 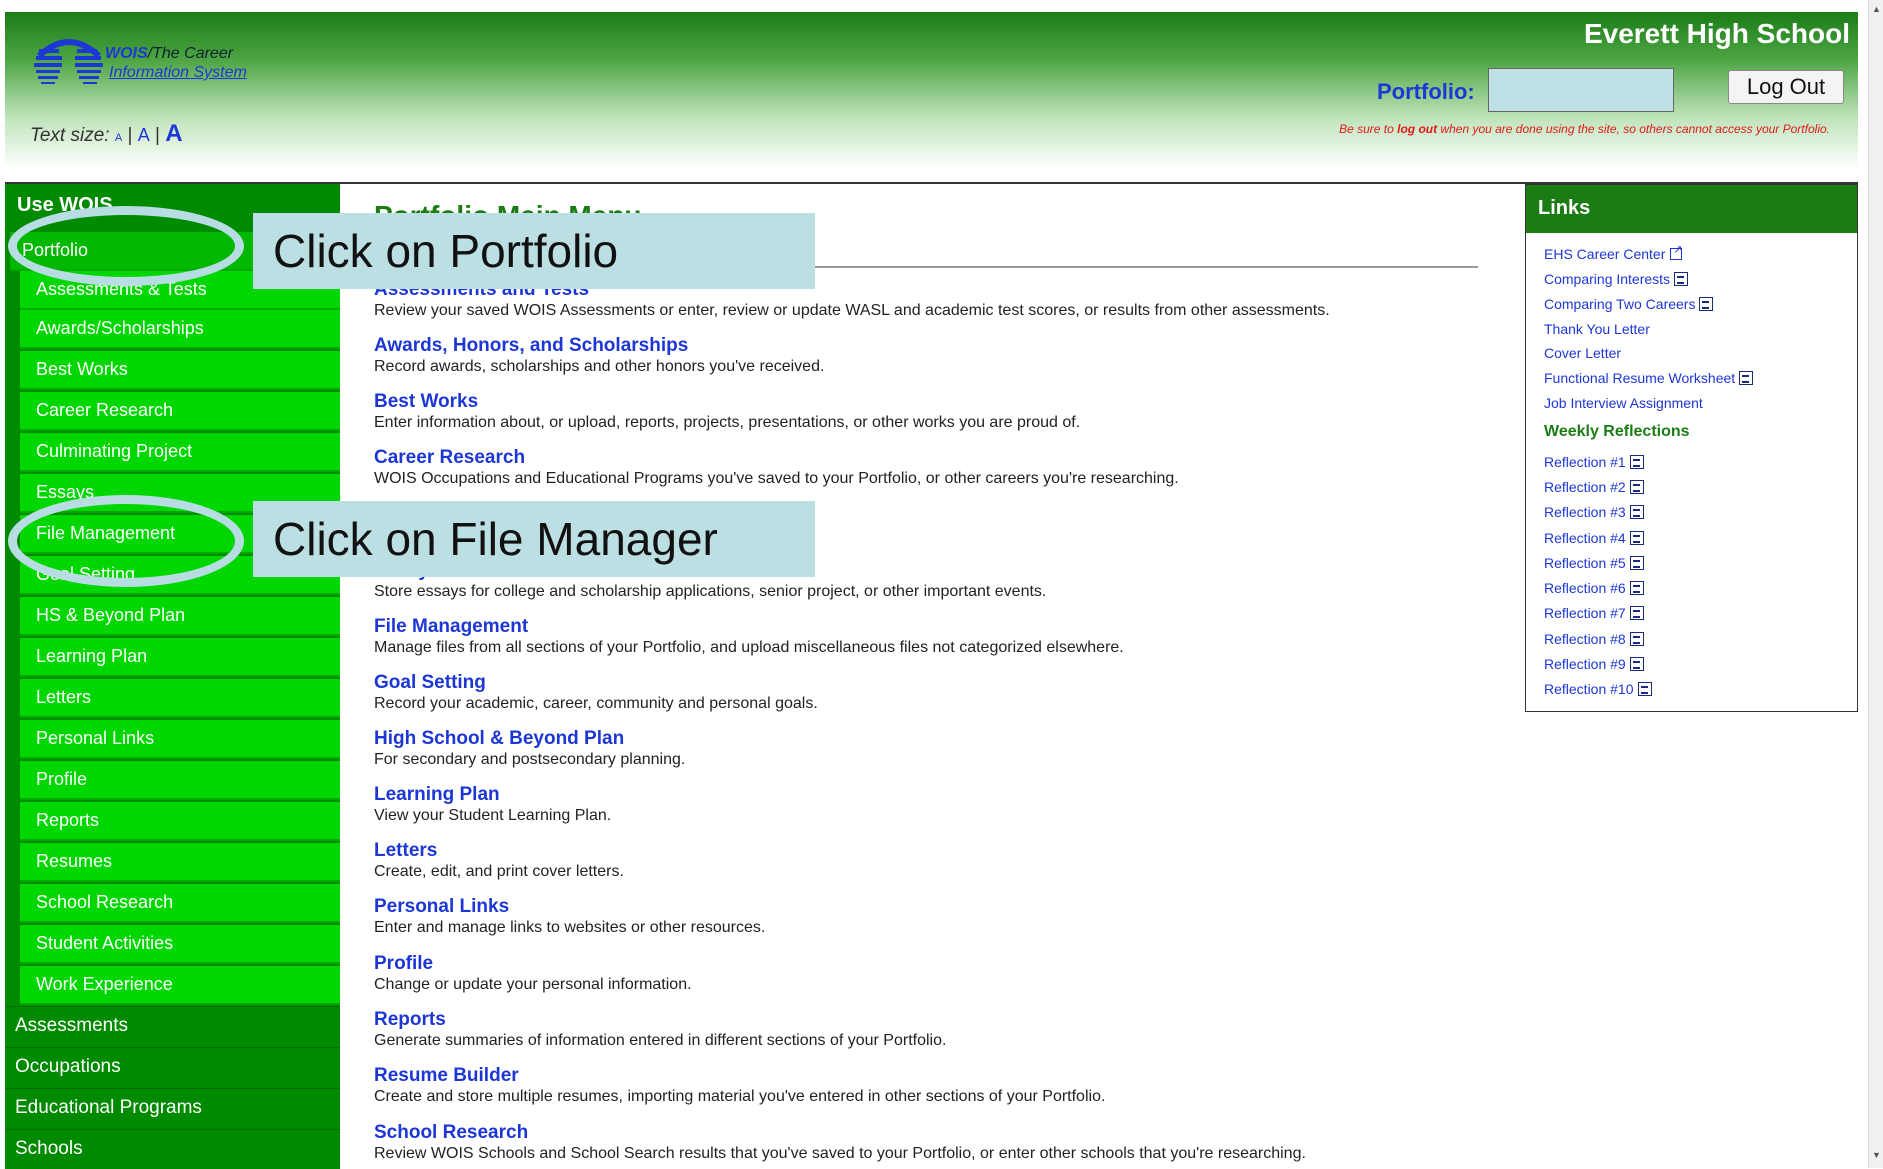 What do you see at coordinates (1594, 664) in the screenshot?
I see `link-reflection-9: Reflection #9` at bounding box center [1594, 664].